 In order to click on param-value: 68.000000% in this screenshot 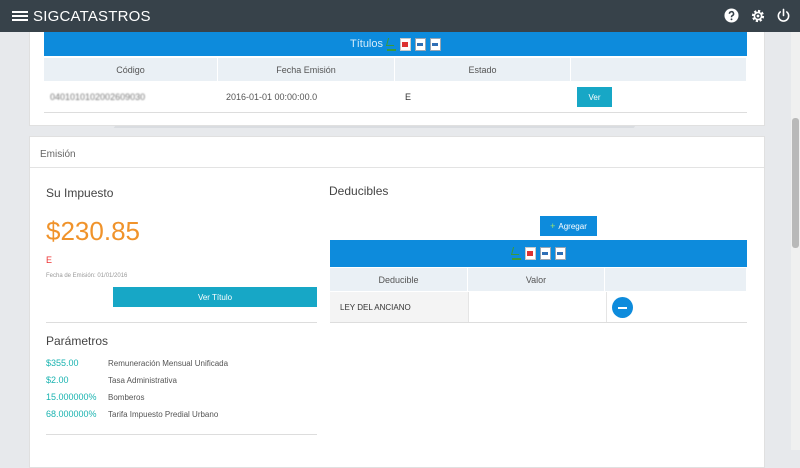, I will do `click(71, 414)`.